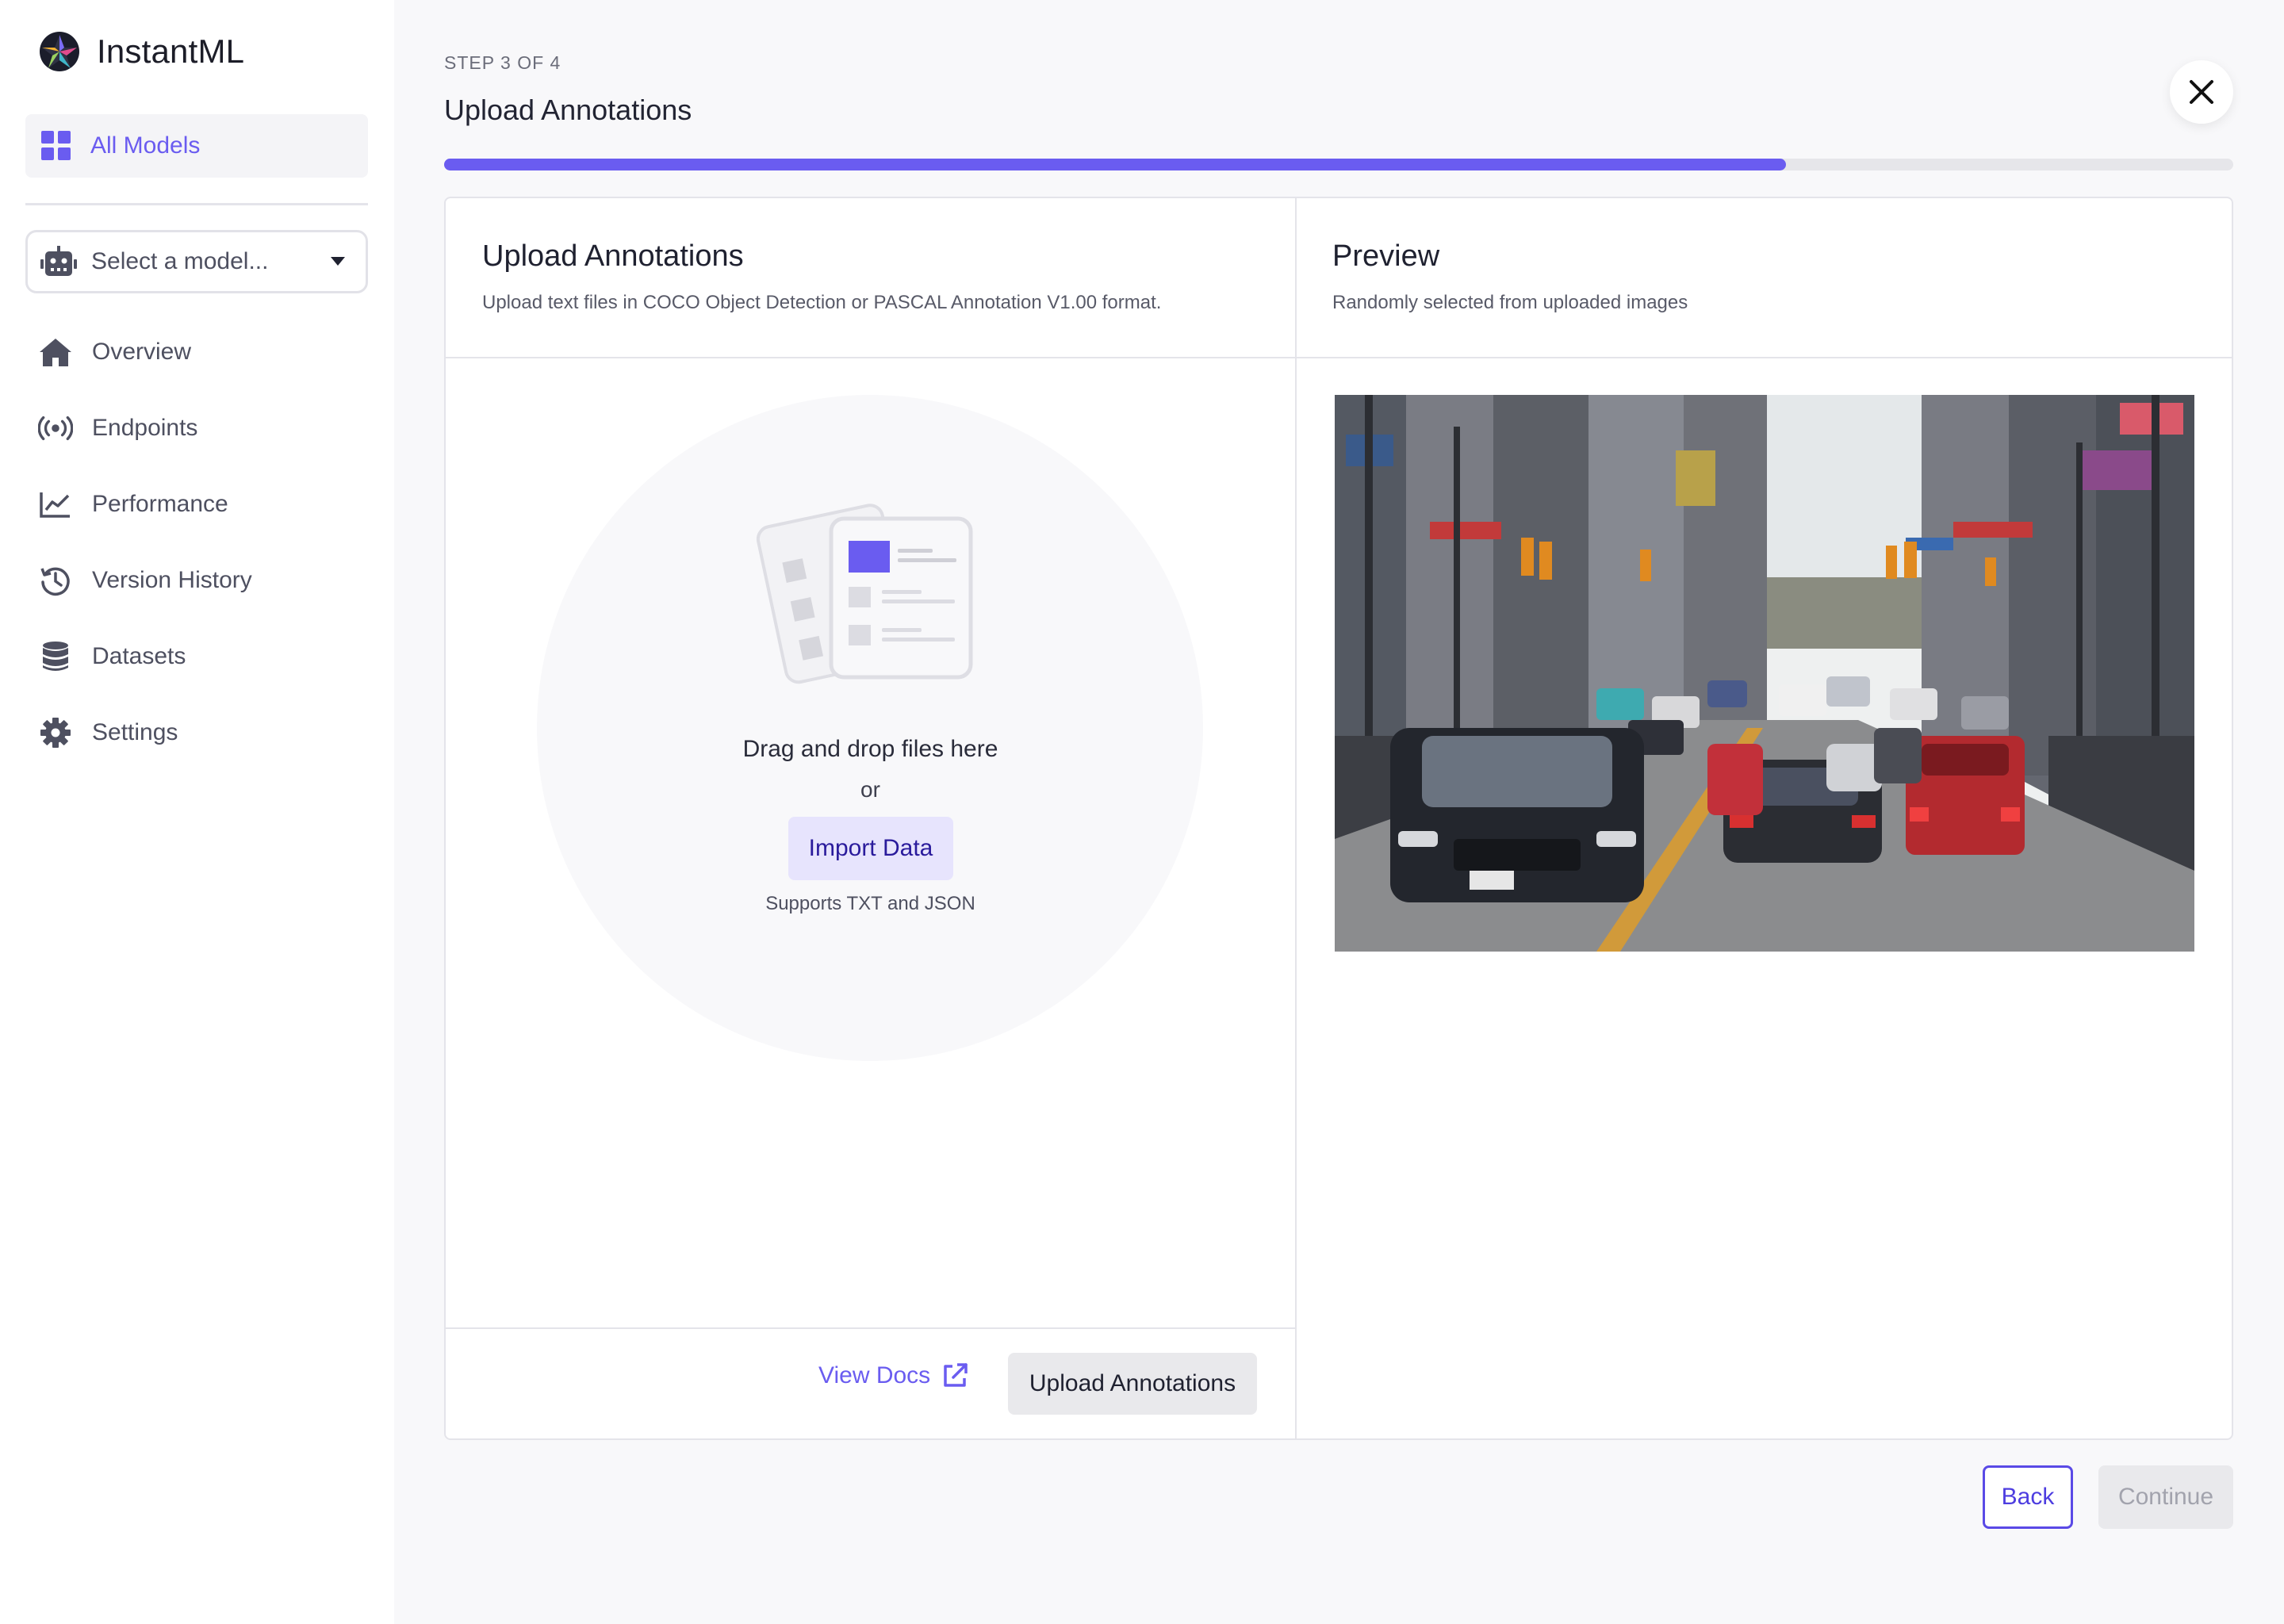 This screenshot has height=1624, width=2284. I want to click on chart-line-icon, so click(55, 504).